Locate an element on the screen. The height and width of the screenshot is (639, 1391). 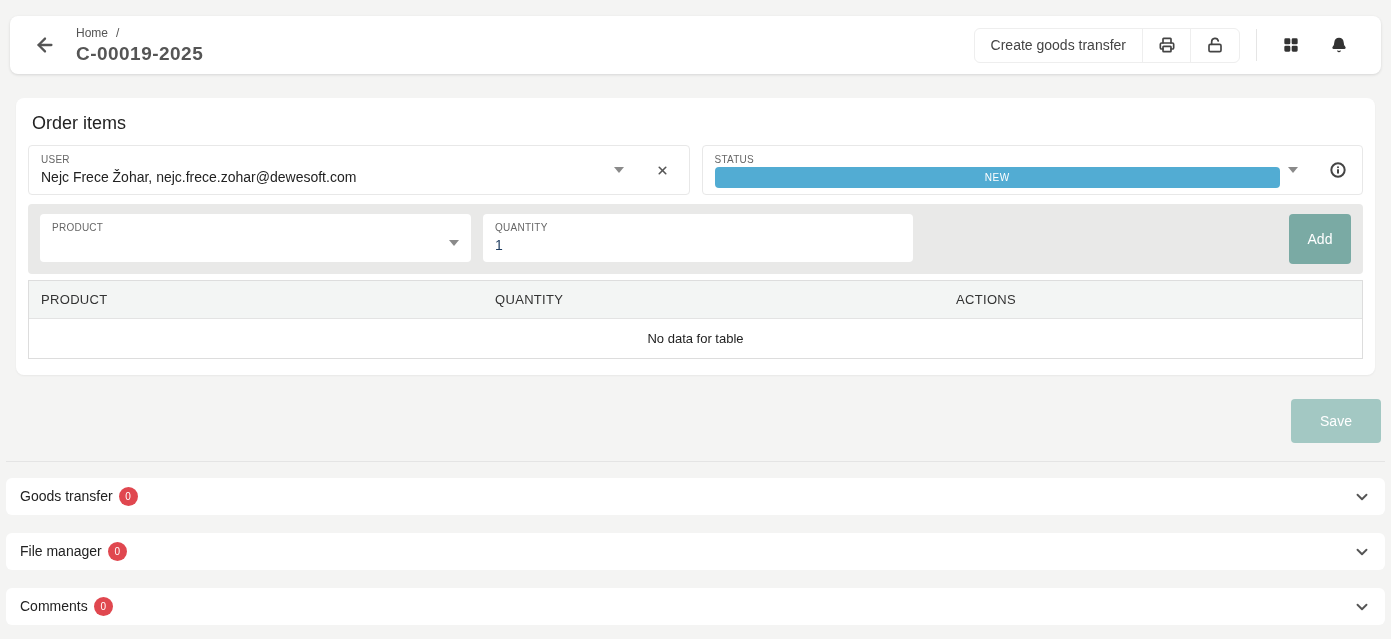
field-label: USER is located at coordinates (56, 160).